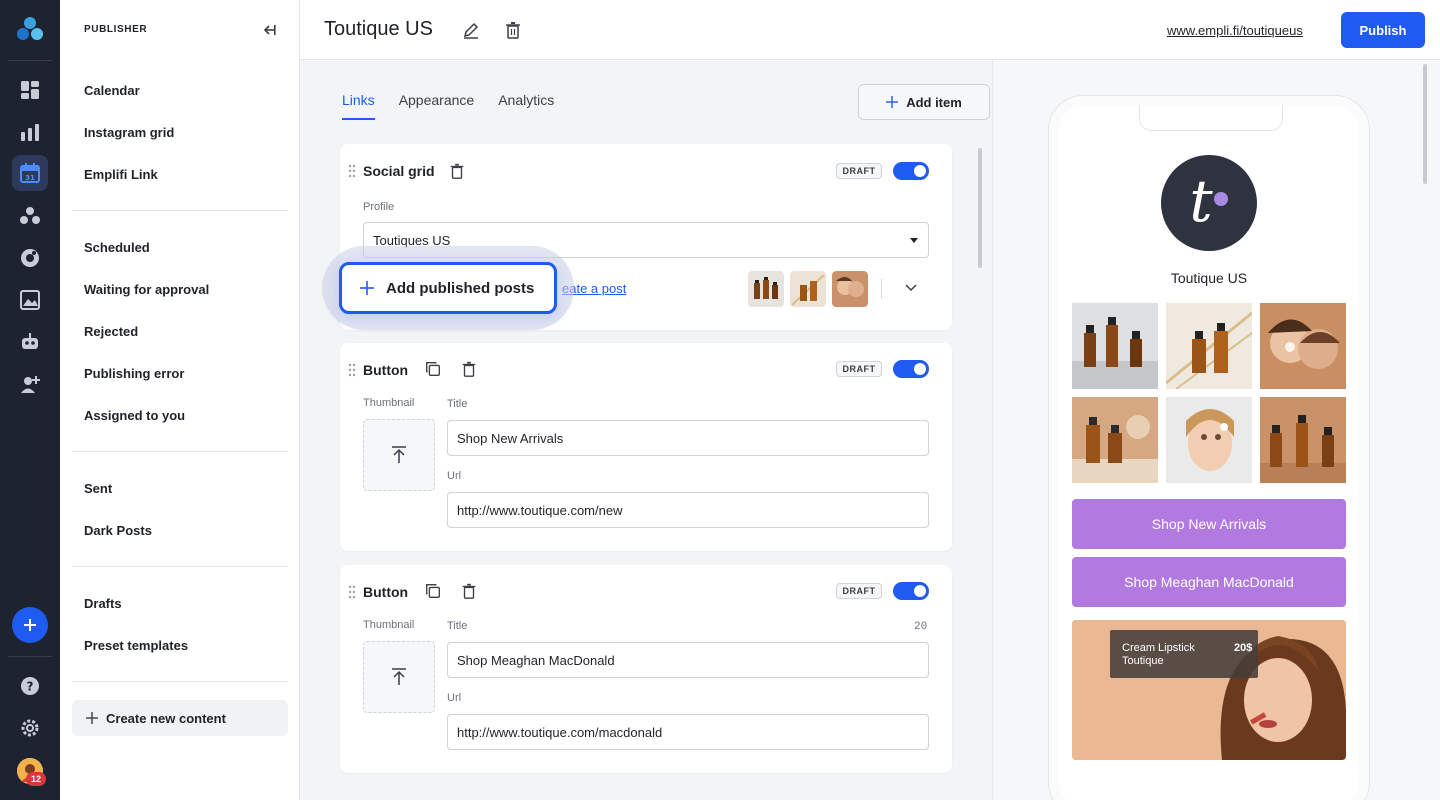 Image resolution: width=1440 pixels, height=800 pixels. Describe the element at coordinates (1425, 124) in the screenshot. I see `preview-scrollbar` at that location.